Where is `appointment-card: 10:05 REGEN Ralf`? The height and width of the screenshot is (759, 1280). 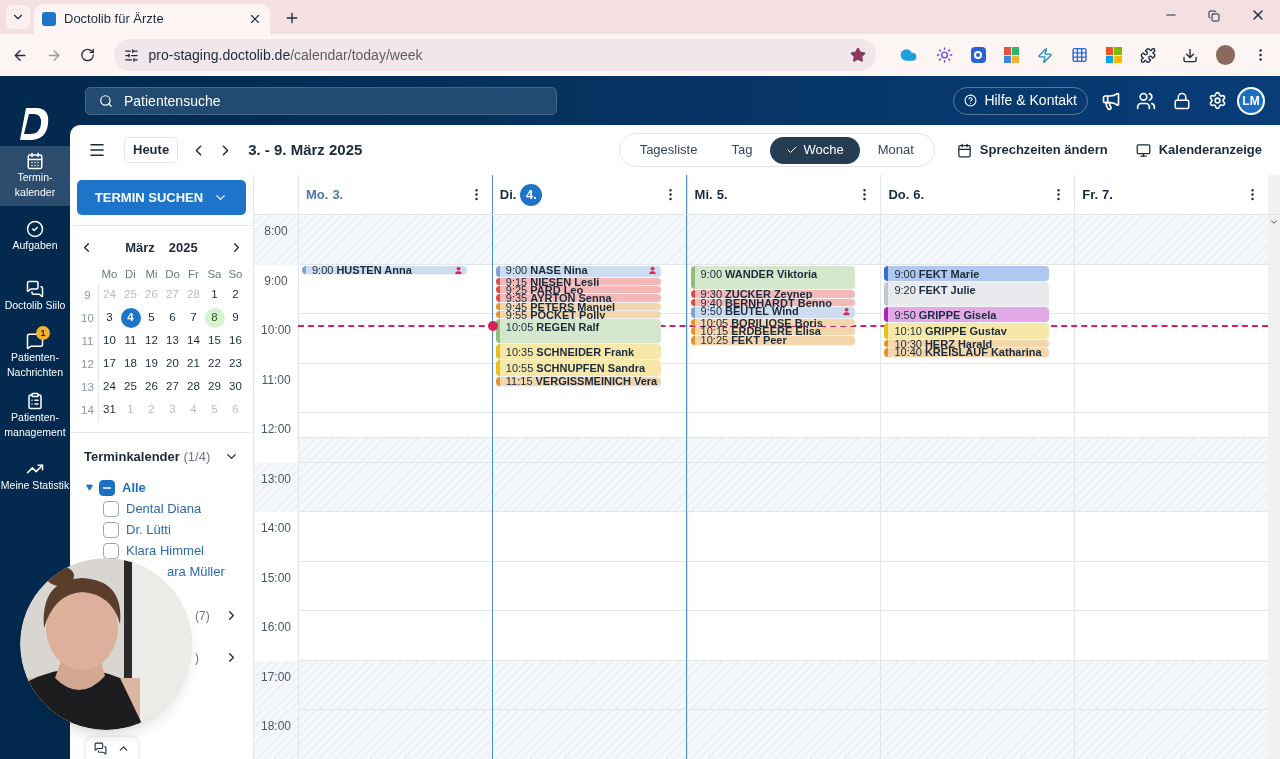
appointment-card: 10:05 REGEN Ralf is located at coordinates (578, 331).